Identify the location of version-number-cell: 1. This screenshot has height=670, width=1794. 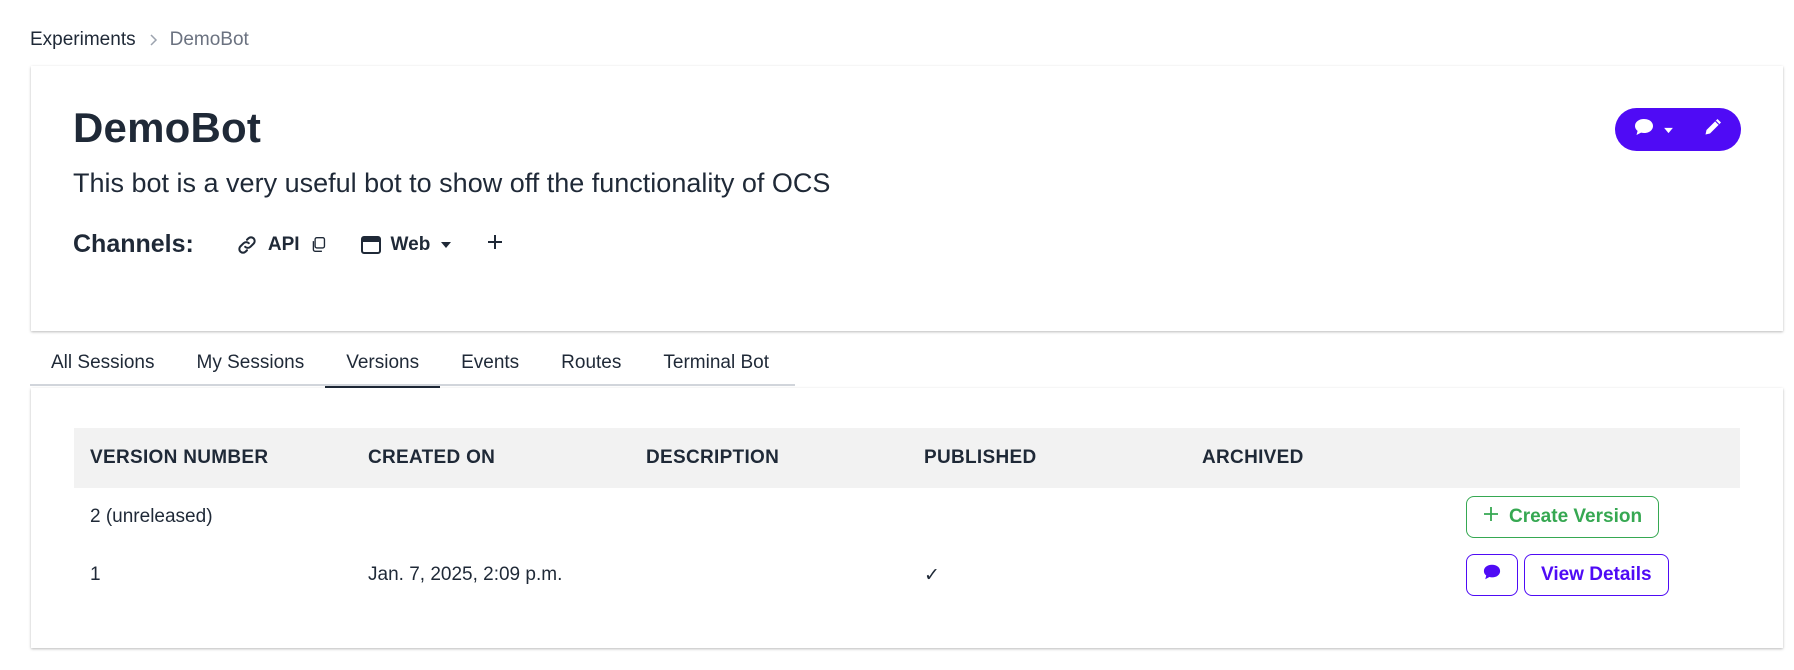
(95, 574).